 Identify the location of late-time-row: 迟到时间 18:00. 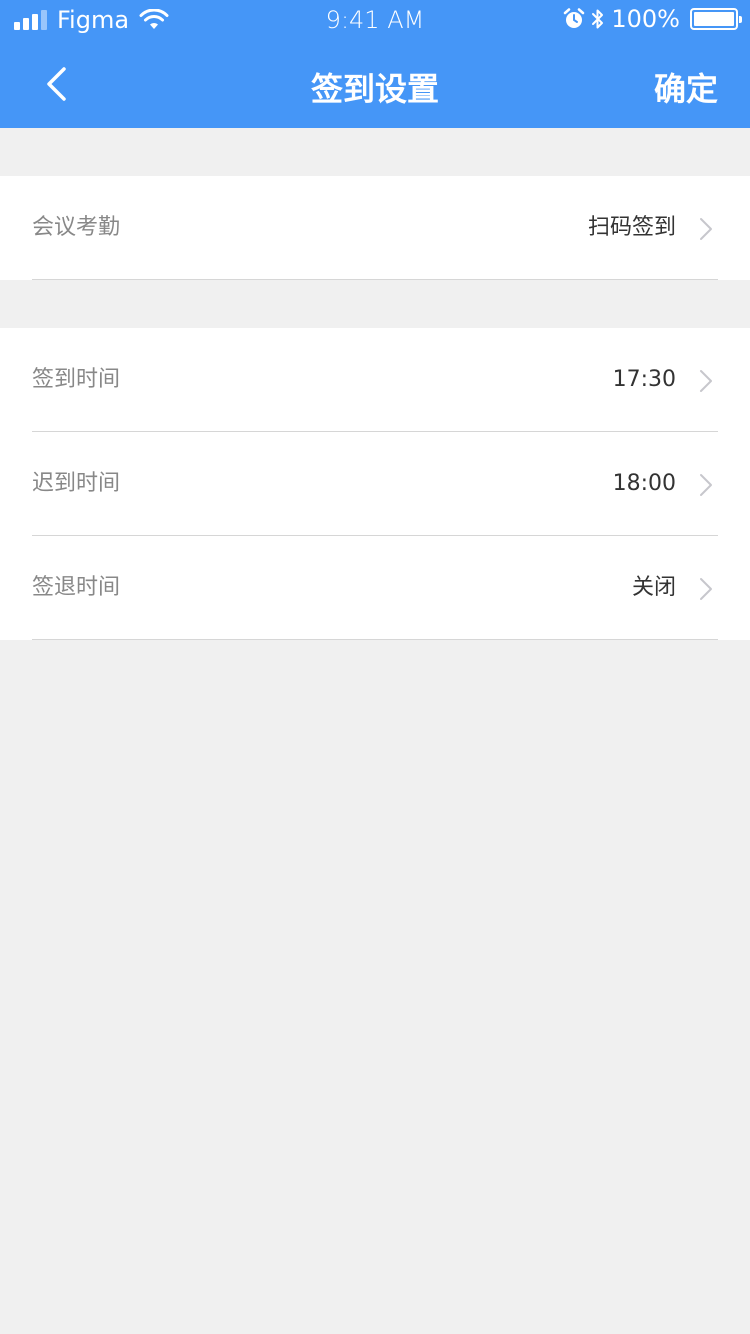
(375, 484).